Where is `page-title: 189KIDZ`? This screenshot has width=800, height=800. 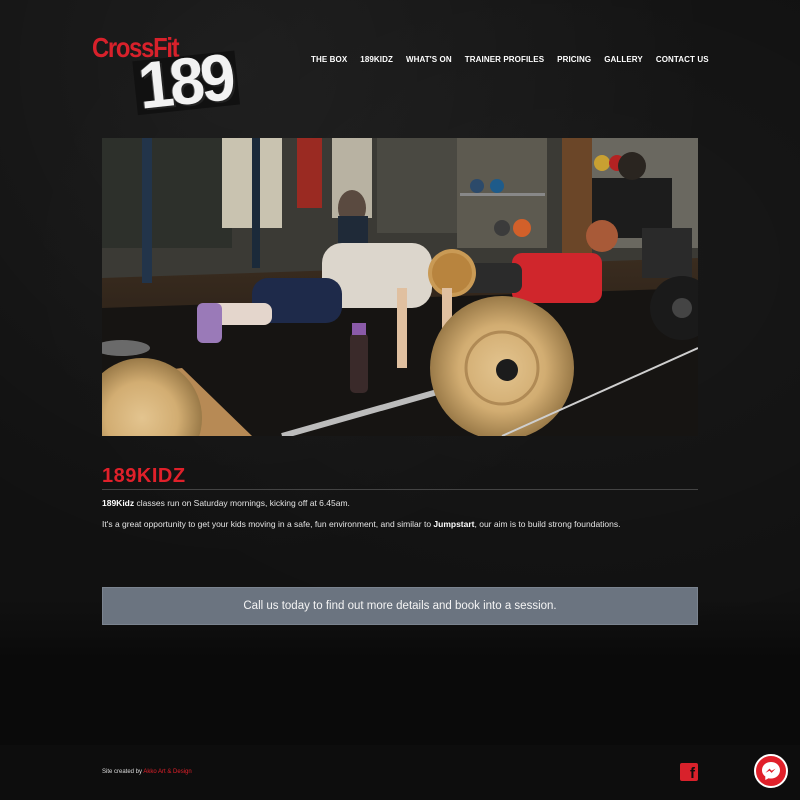 page-title: 189KIDZ is located at coordinates (144, 476).